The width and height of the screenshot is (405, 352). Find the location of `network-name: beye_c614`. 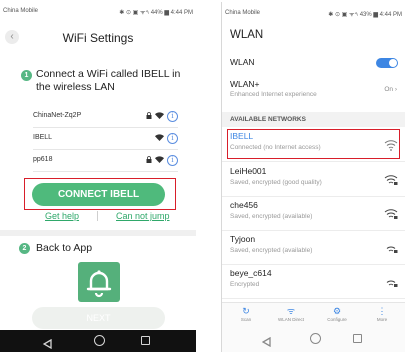

network-name: beye_c614 is located at coordinates (251, 273).